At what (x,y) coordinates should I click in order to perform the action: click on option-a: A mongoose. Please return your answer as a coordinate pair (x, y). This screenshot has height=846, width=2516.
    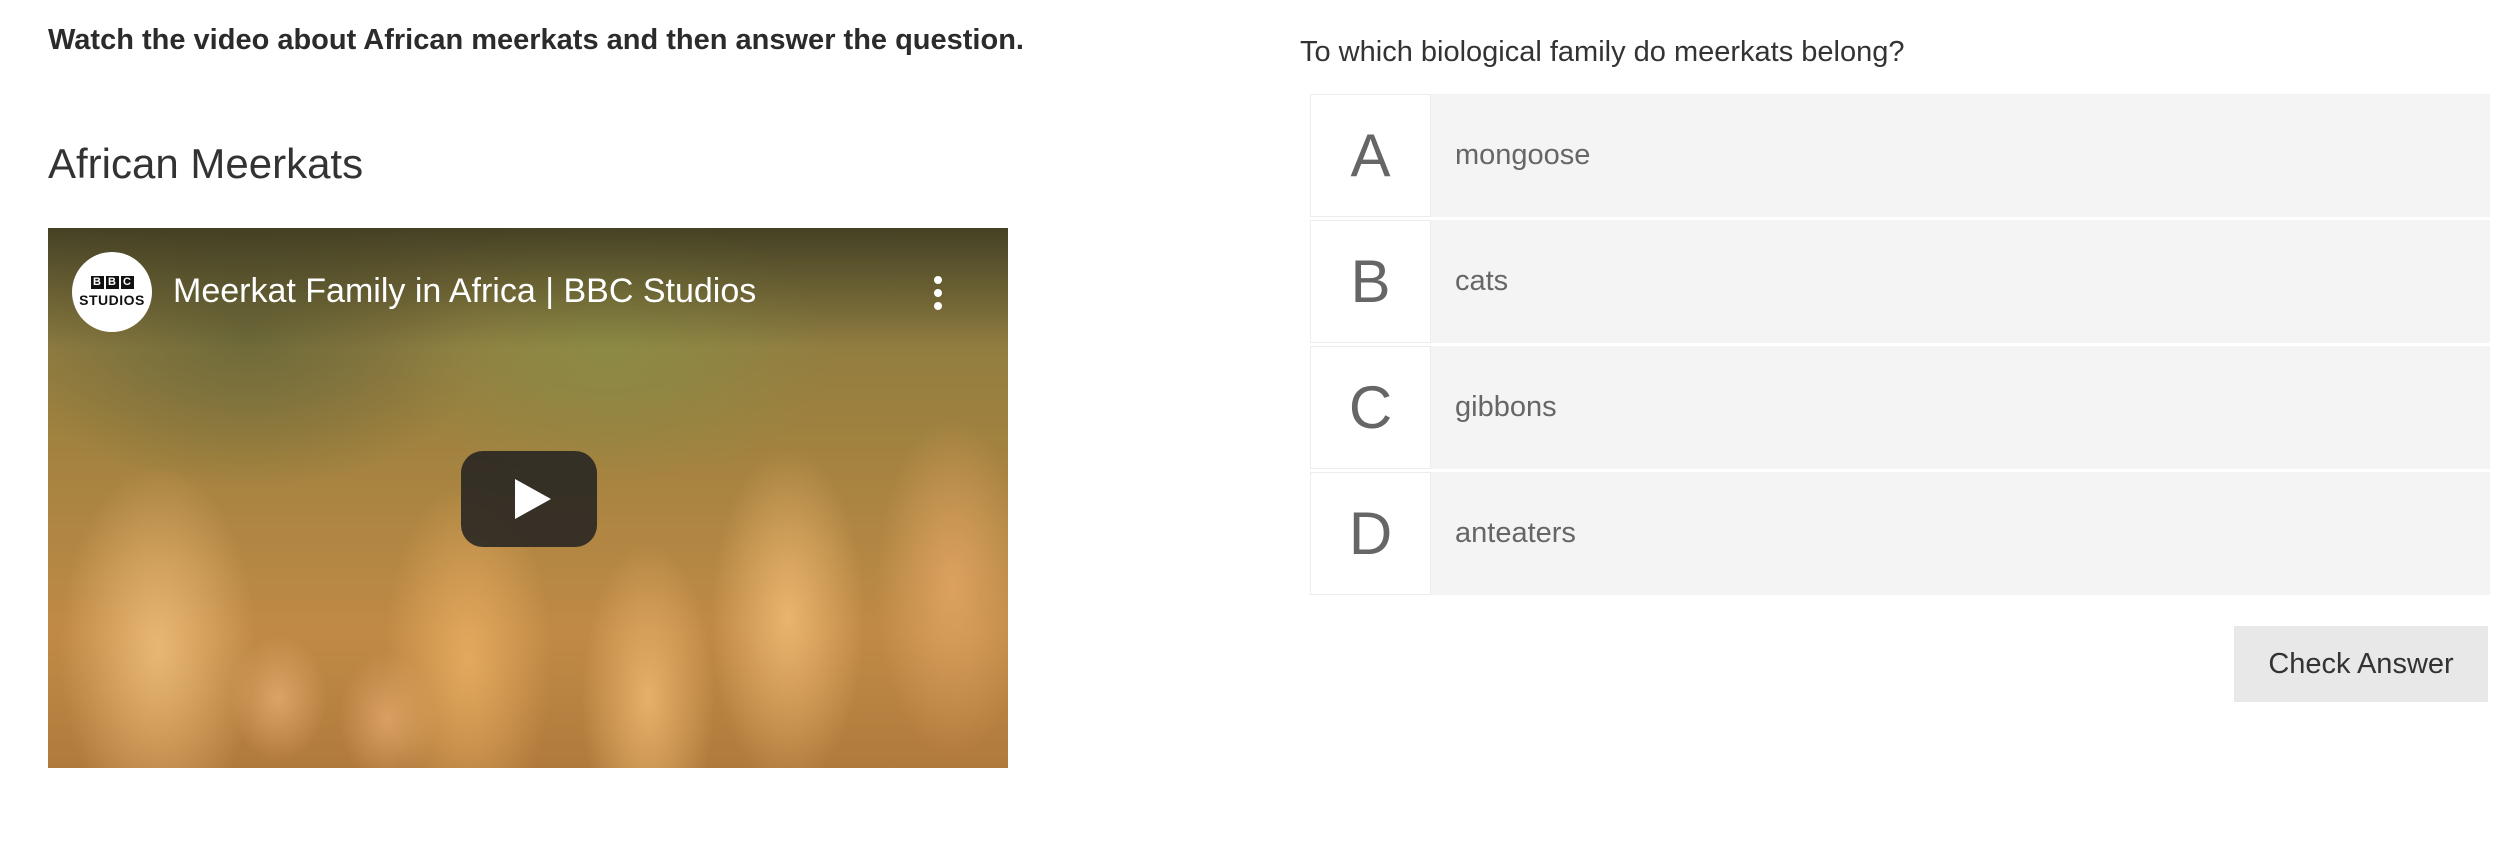
    Looking at the image, I should click on (1900, 155).